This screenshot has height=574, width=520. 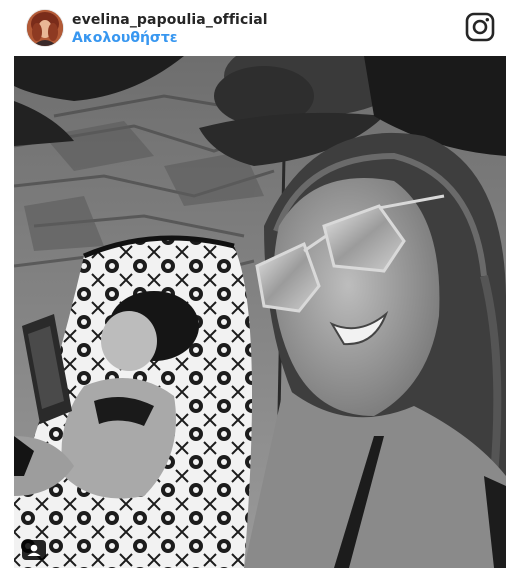 What do you see at coordinates (170, 20) in the screenshot?
I see `username-link: evelina_papoulia_official` at bounding box center [170, 20].